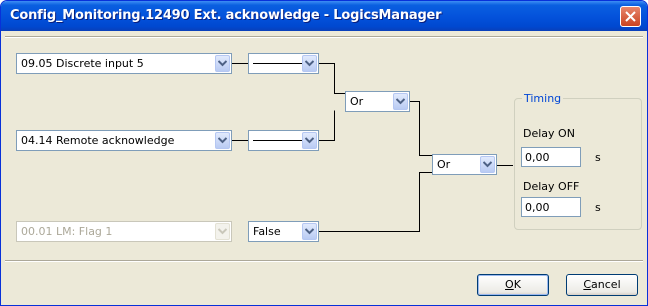  I want to click on input-1-sign-line, so click(278, 63).